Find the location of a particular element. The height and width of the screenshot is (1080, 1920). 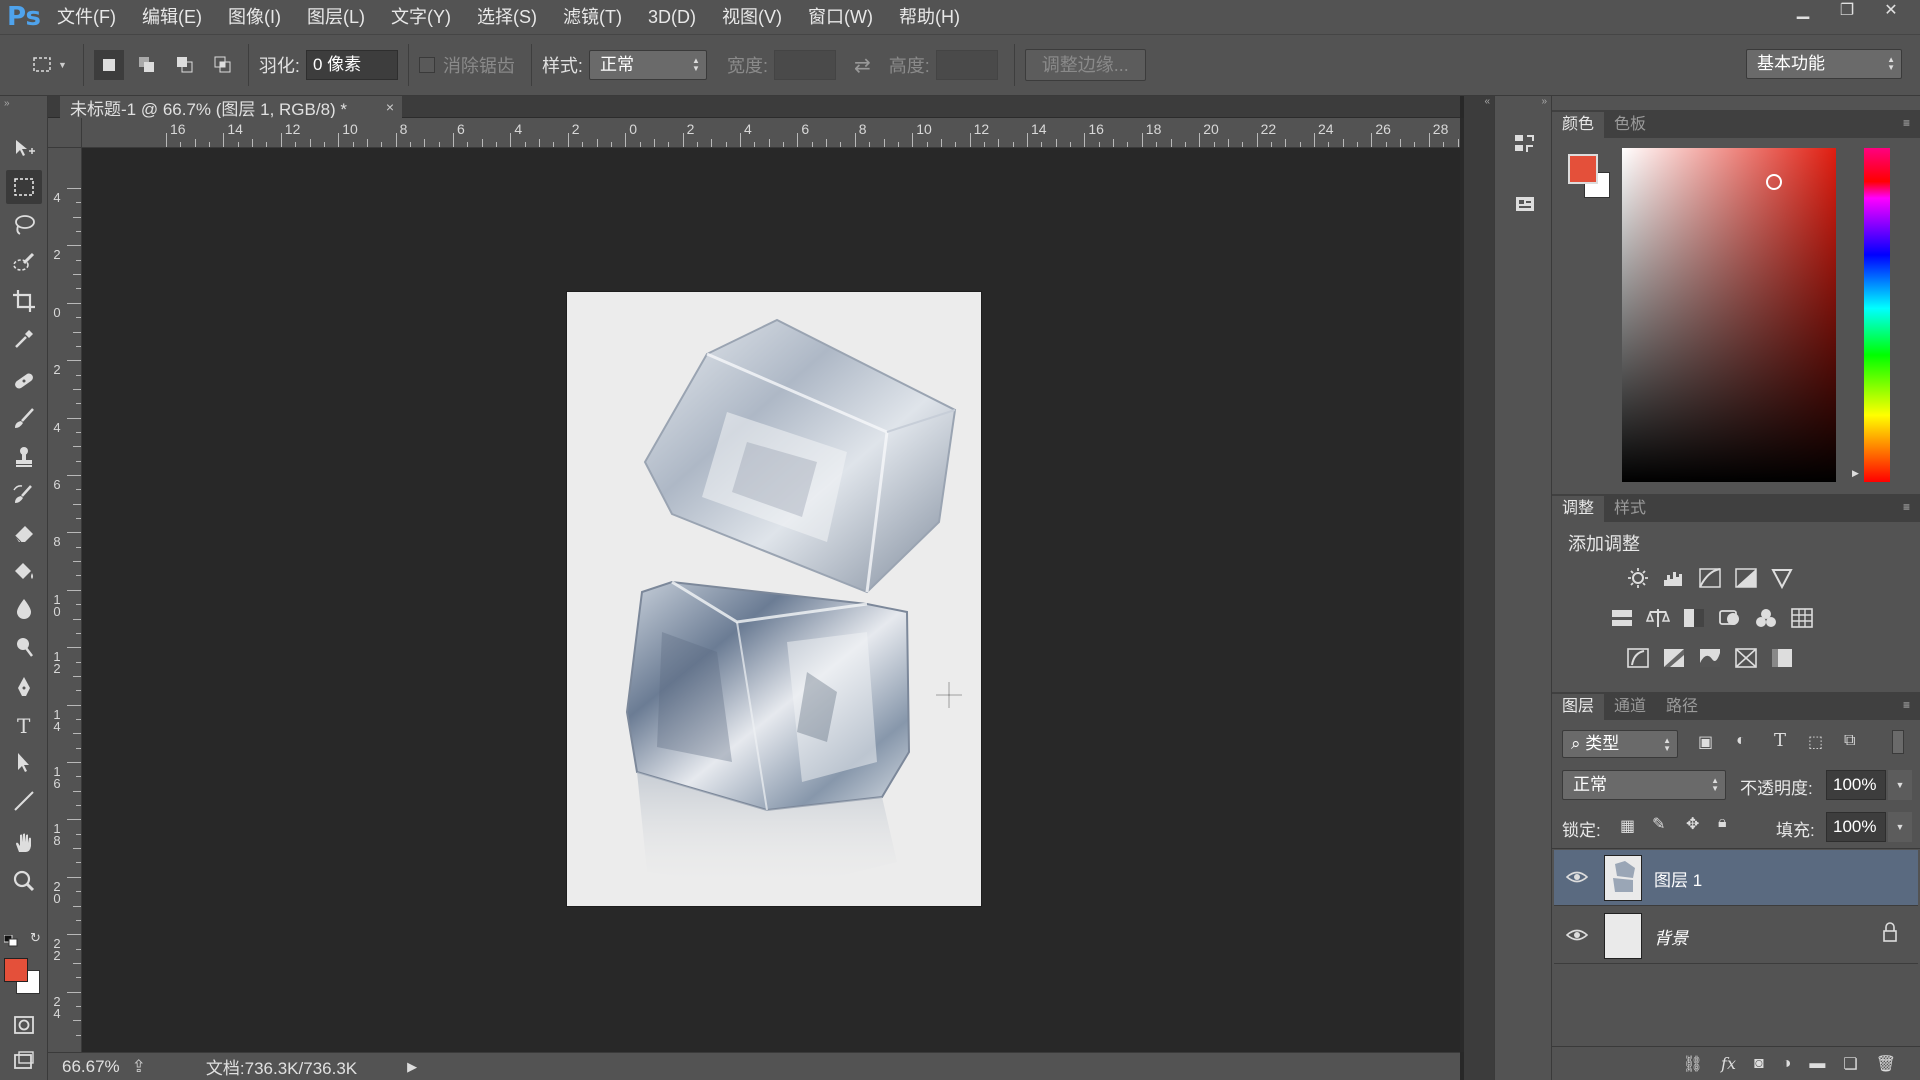

menu-window: 窗口(W) is located at coordinates (840, 17).